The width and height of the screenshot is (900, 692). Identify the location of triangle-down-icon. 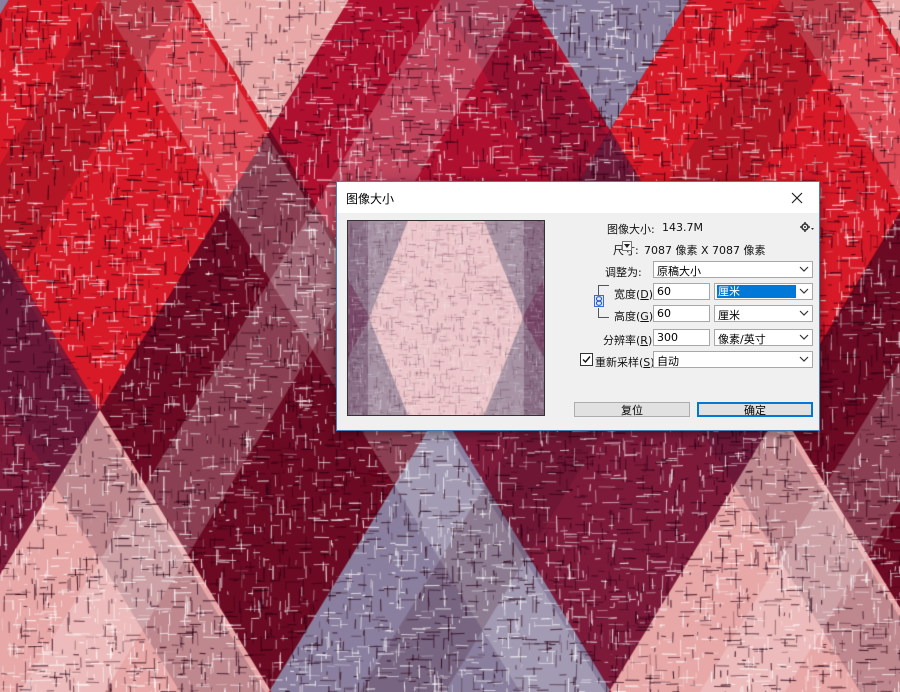
(627, 246).